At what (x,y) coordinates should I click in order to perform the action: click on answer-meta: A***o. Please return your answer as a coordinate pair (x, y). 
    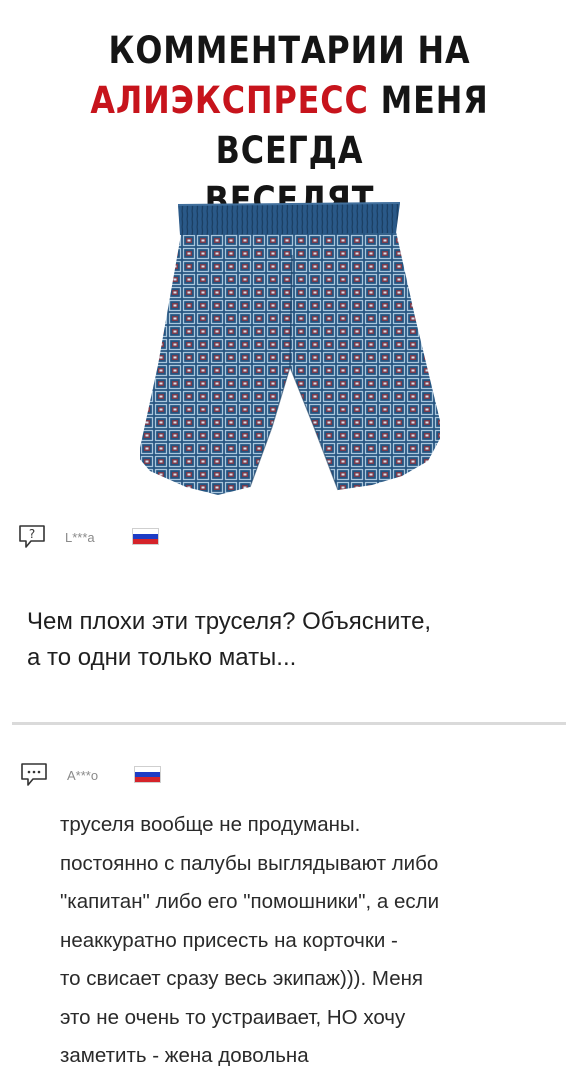
    Looking at the image, I should click on (100, 775).